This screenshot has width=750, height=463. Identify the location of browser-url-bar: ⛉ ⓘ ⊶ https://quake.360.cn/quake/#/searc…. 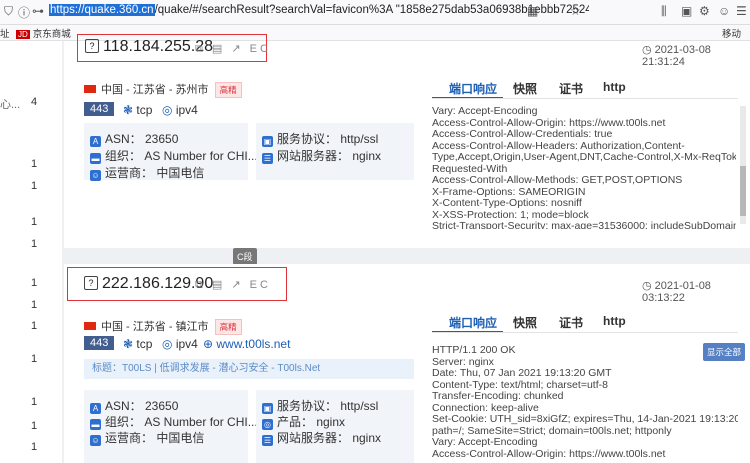
(375, 12).